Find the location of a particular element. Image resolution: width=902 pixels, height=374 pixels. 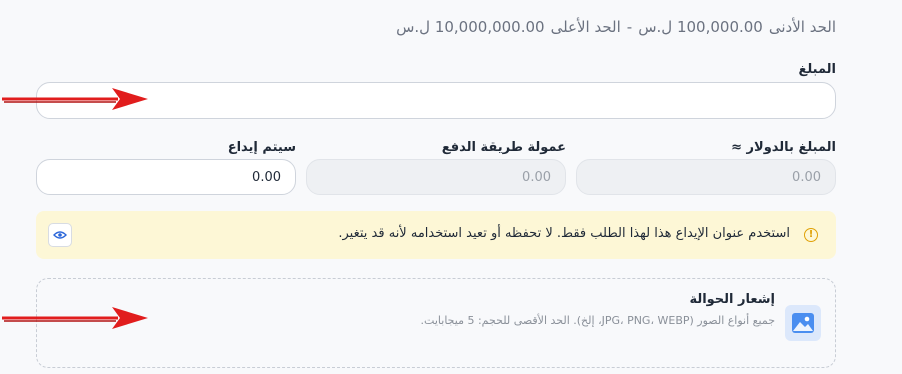

image-icon is located at coordinates (803, 323).